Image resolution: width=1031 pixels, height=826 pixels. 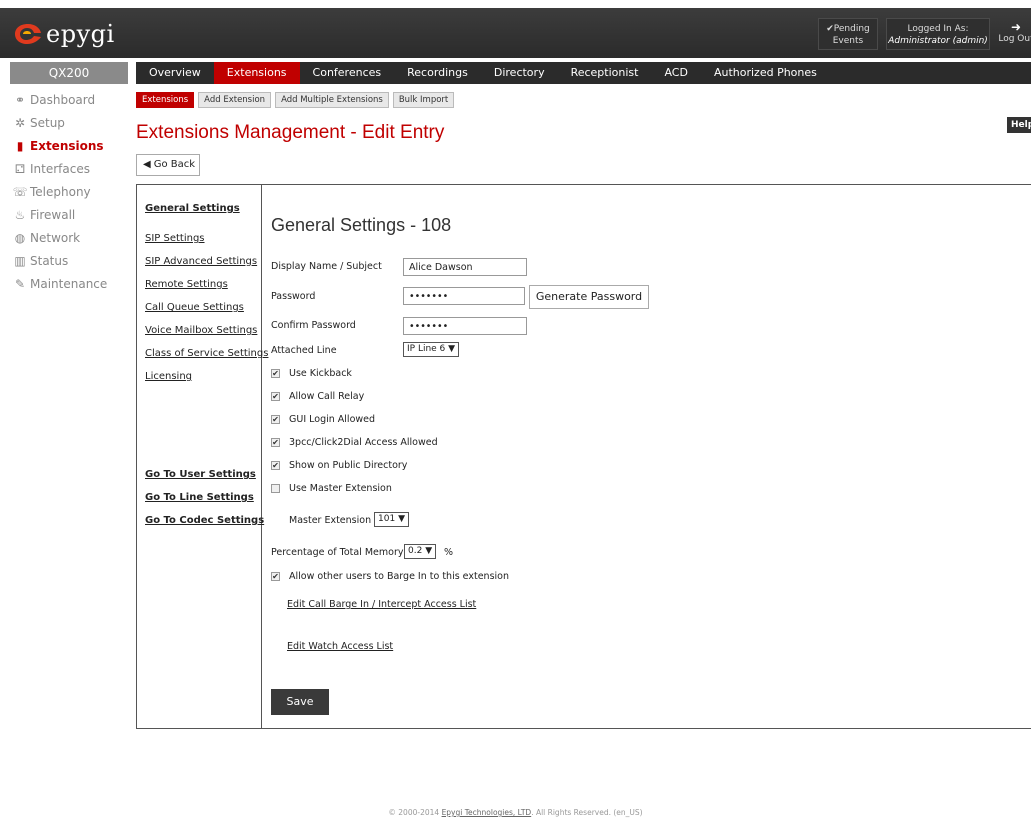 What do you see at coordinates (235, 100) in the screenshot?
I see `subtab-add-extension: Add Extension` at bounding box center [235, 100].